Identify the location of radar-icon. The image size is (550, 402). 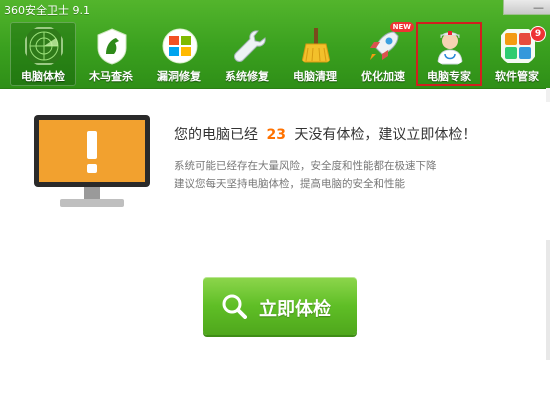
(44, 46).